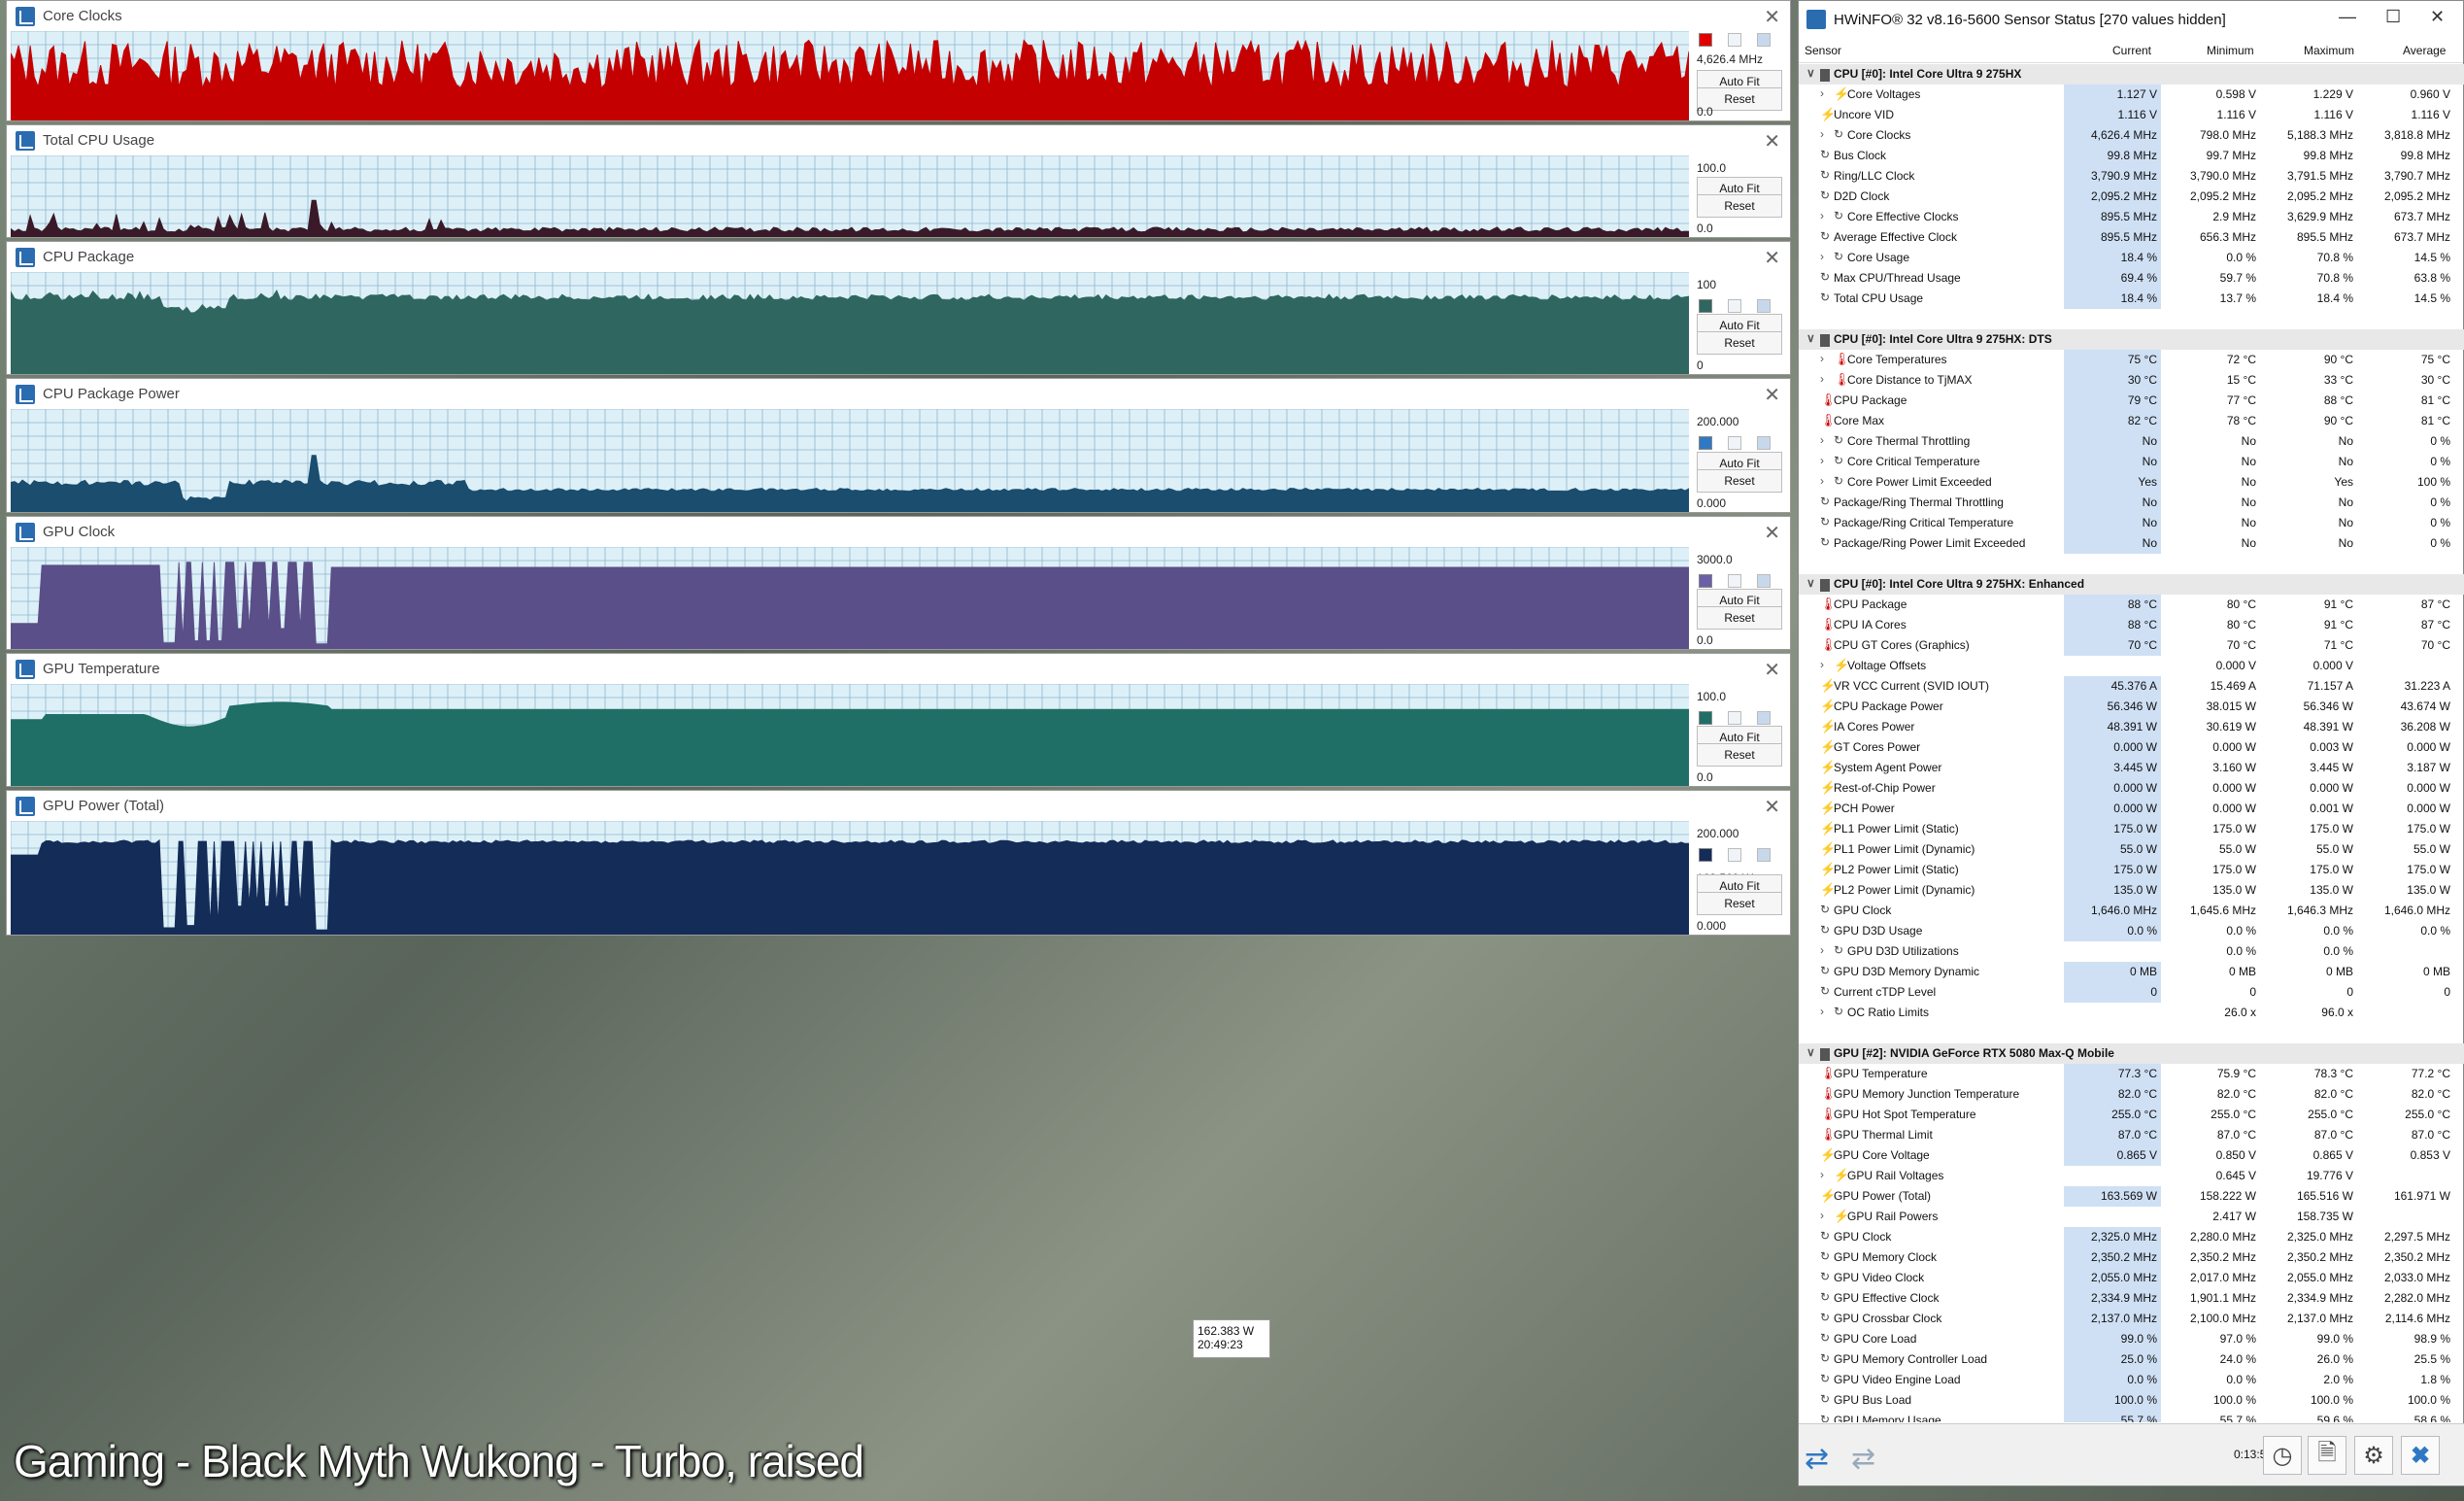 This screenshot has height=1501, width=2464. What do you see at coordinates (2327, 1455) in the screenshot?
I see `log-file-icon: 🗎` at bounding box center [2327, 1455].